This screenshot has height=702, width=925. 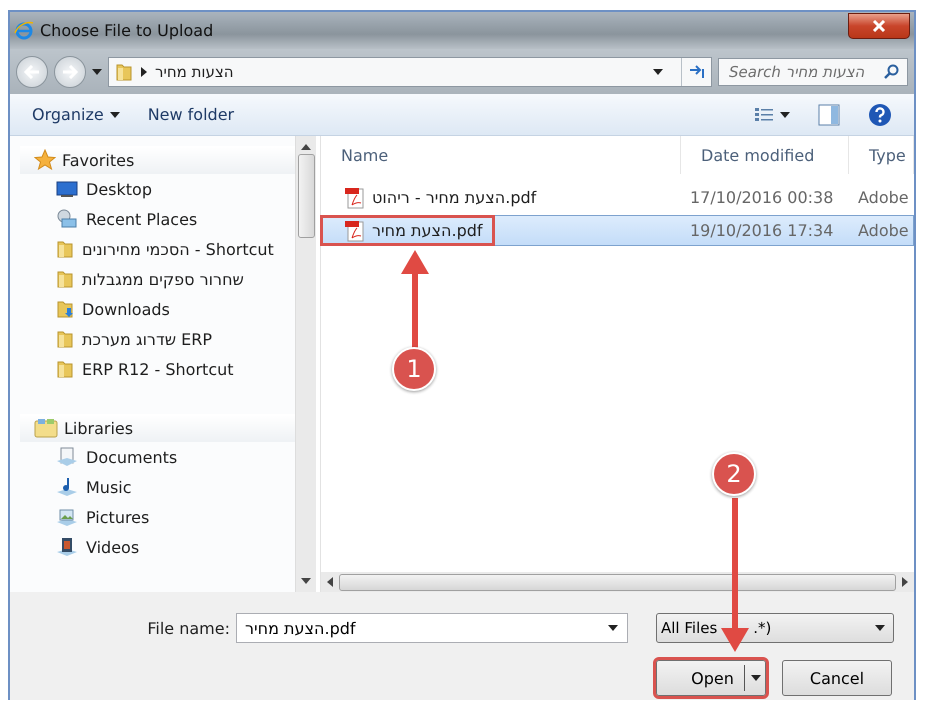 What do you see at coordinates (157, 428) in the screenshot?
I see `sidebar-group: Libraries` at bounding box center [157, 428].